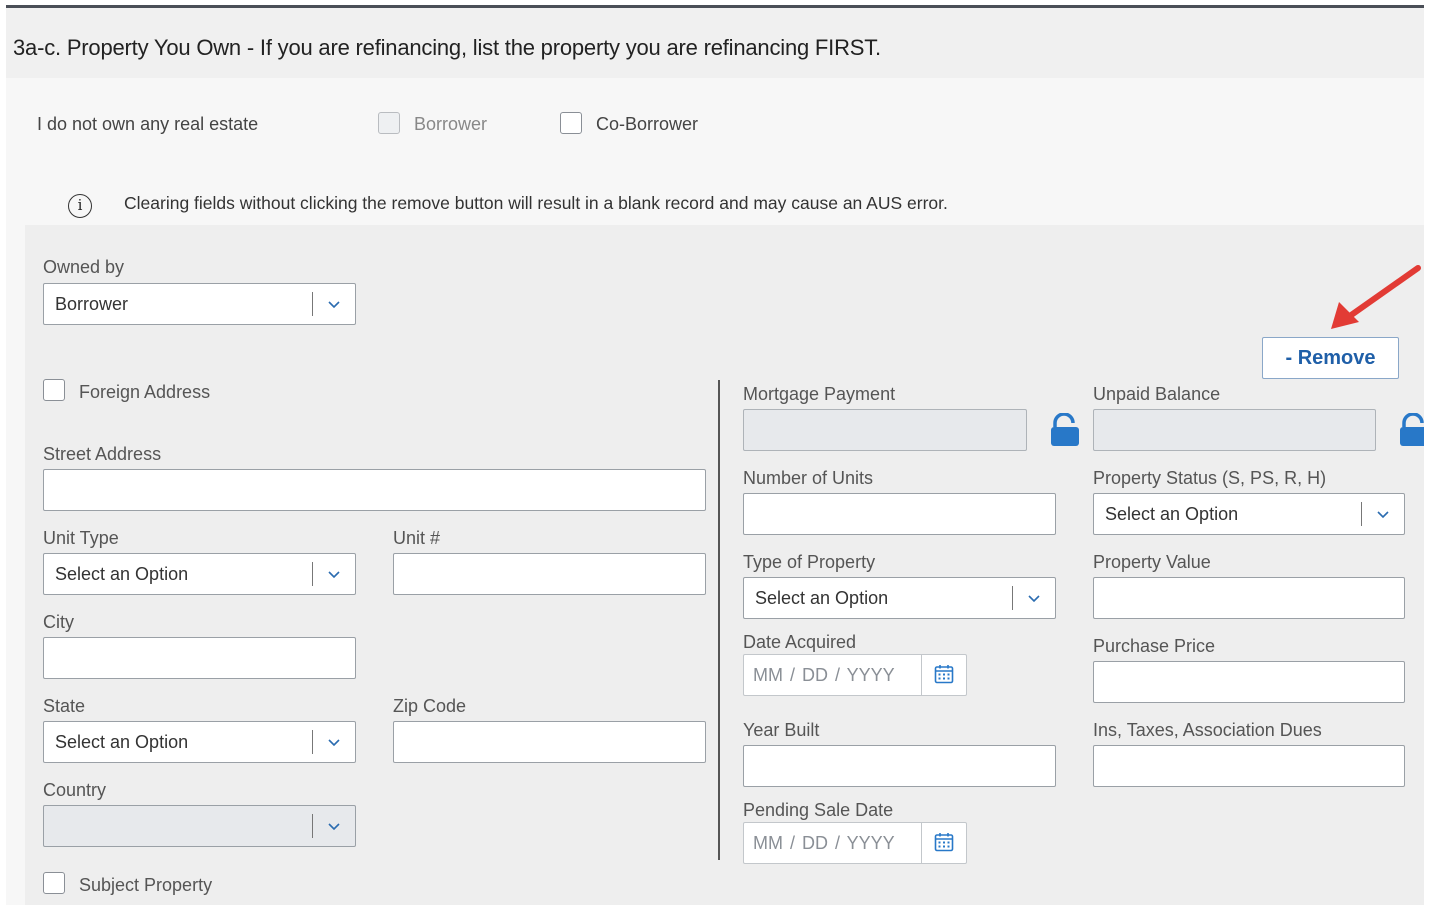  What do you see at coordinates (549, 574) in the screenshot?
I see `unit-number-input` at bounding box center [549, 574].